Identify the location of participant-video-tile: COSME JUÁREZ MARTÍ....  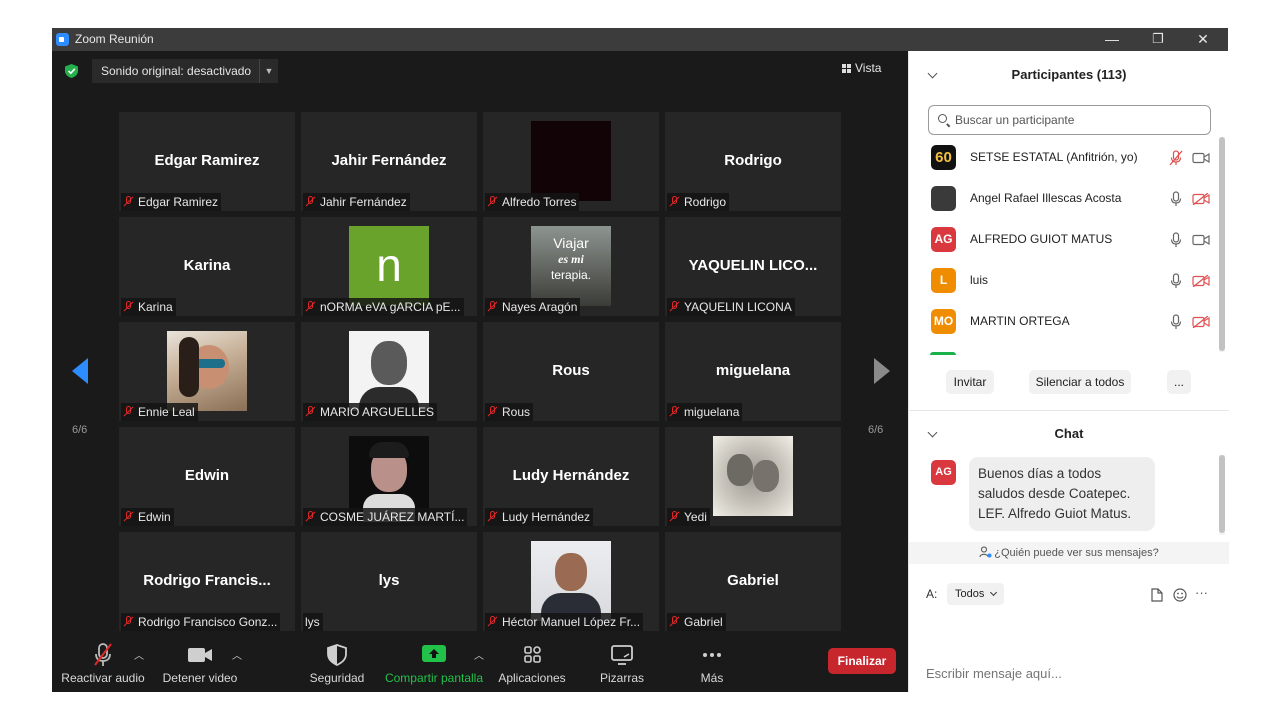
(389, 476).